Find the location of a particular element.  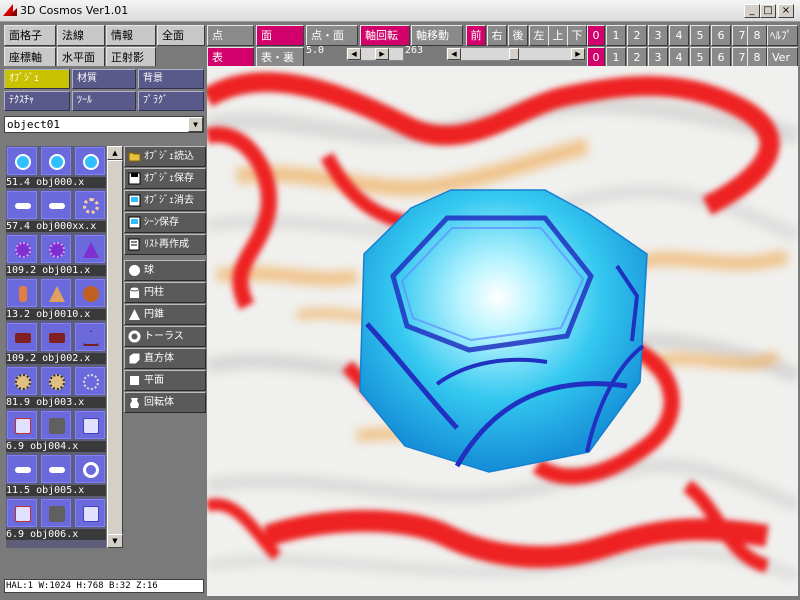

thumbnail-label: 11.5 obj005.x is located at coordinates (56, 490).